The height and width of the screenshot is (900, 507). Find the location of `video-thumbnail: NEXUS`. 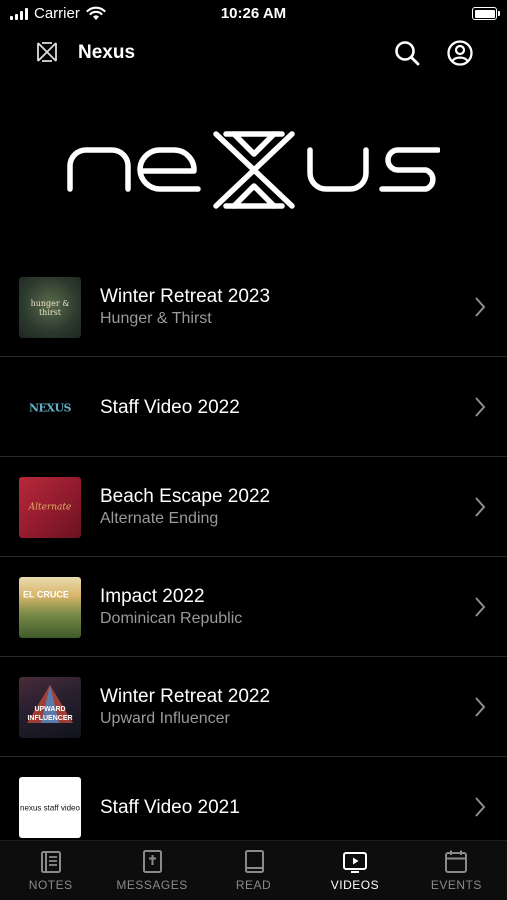

video-thumbnail: NEXUS is located at coordinates (50, 407).